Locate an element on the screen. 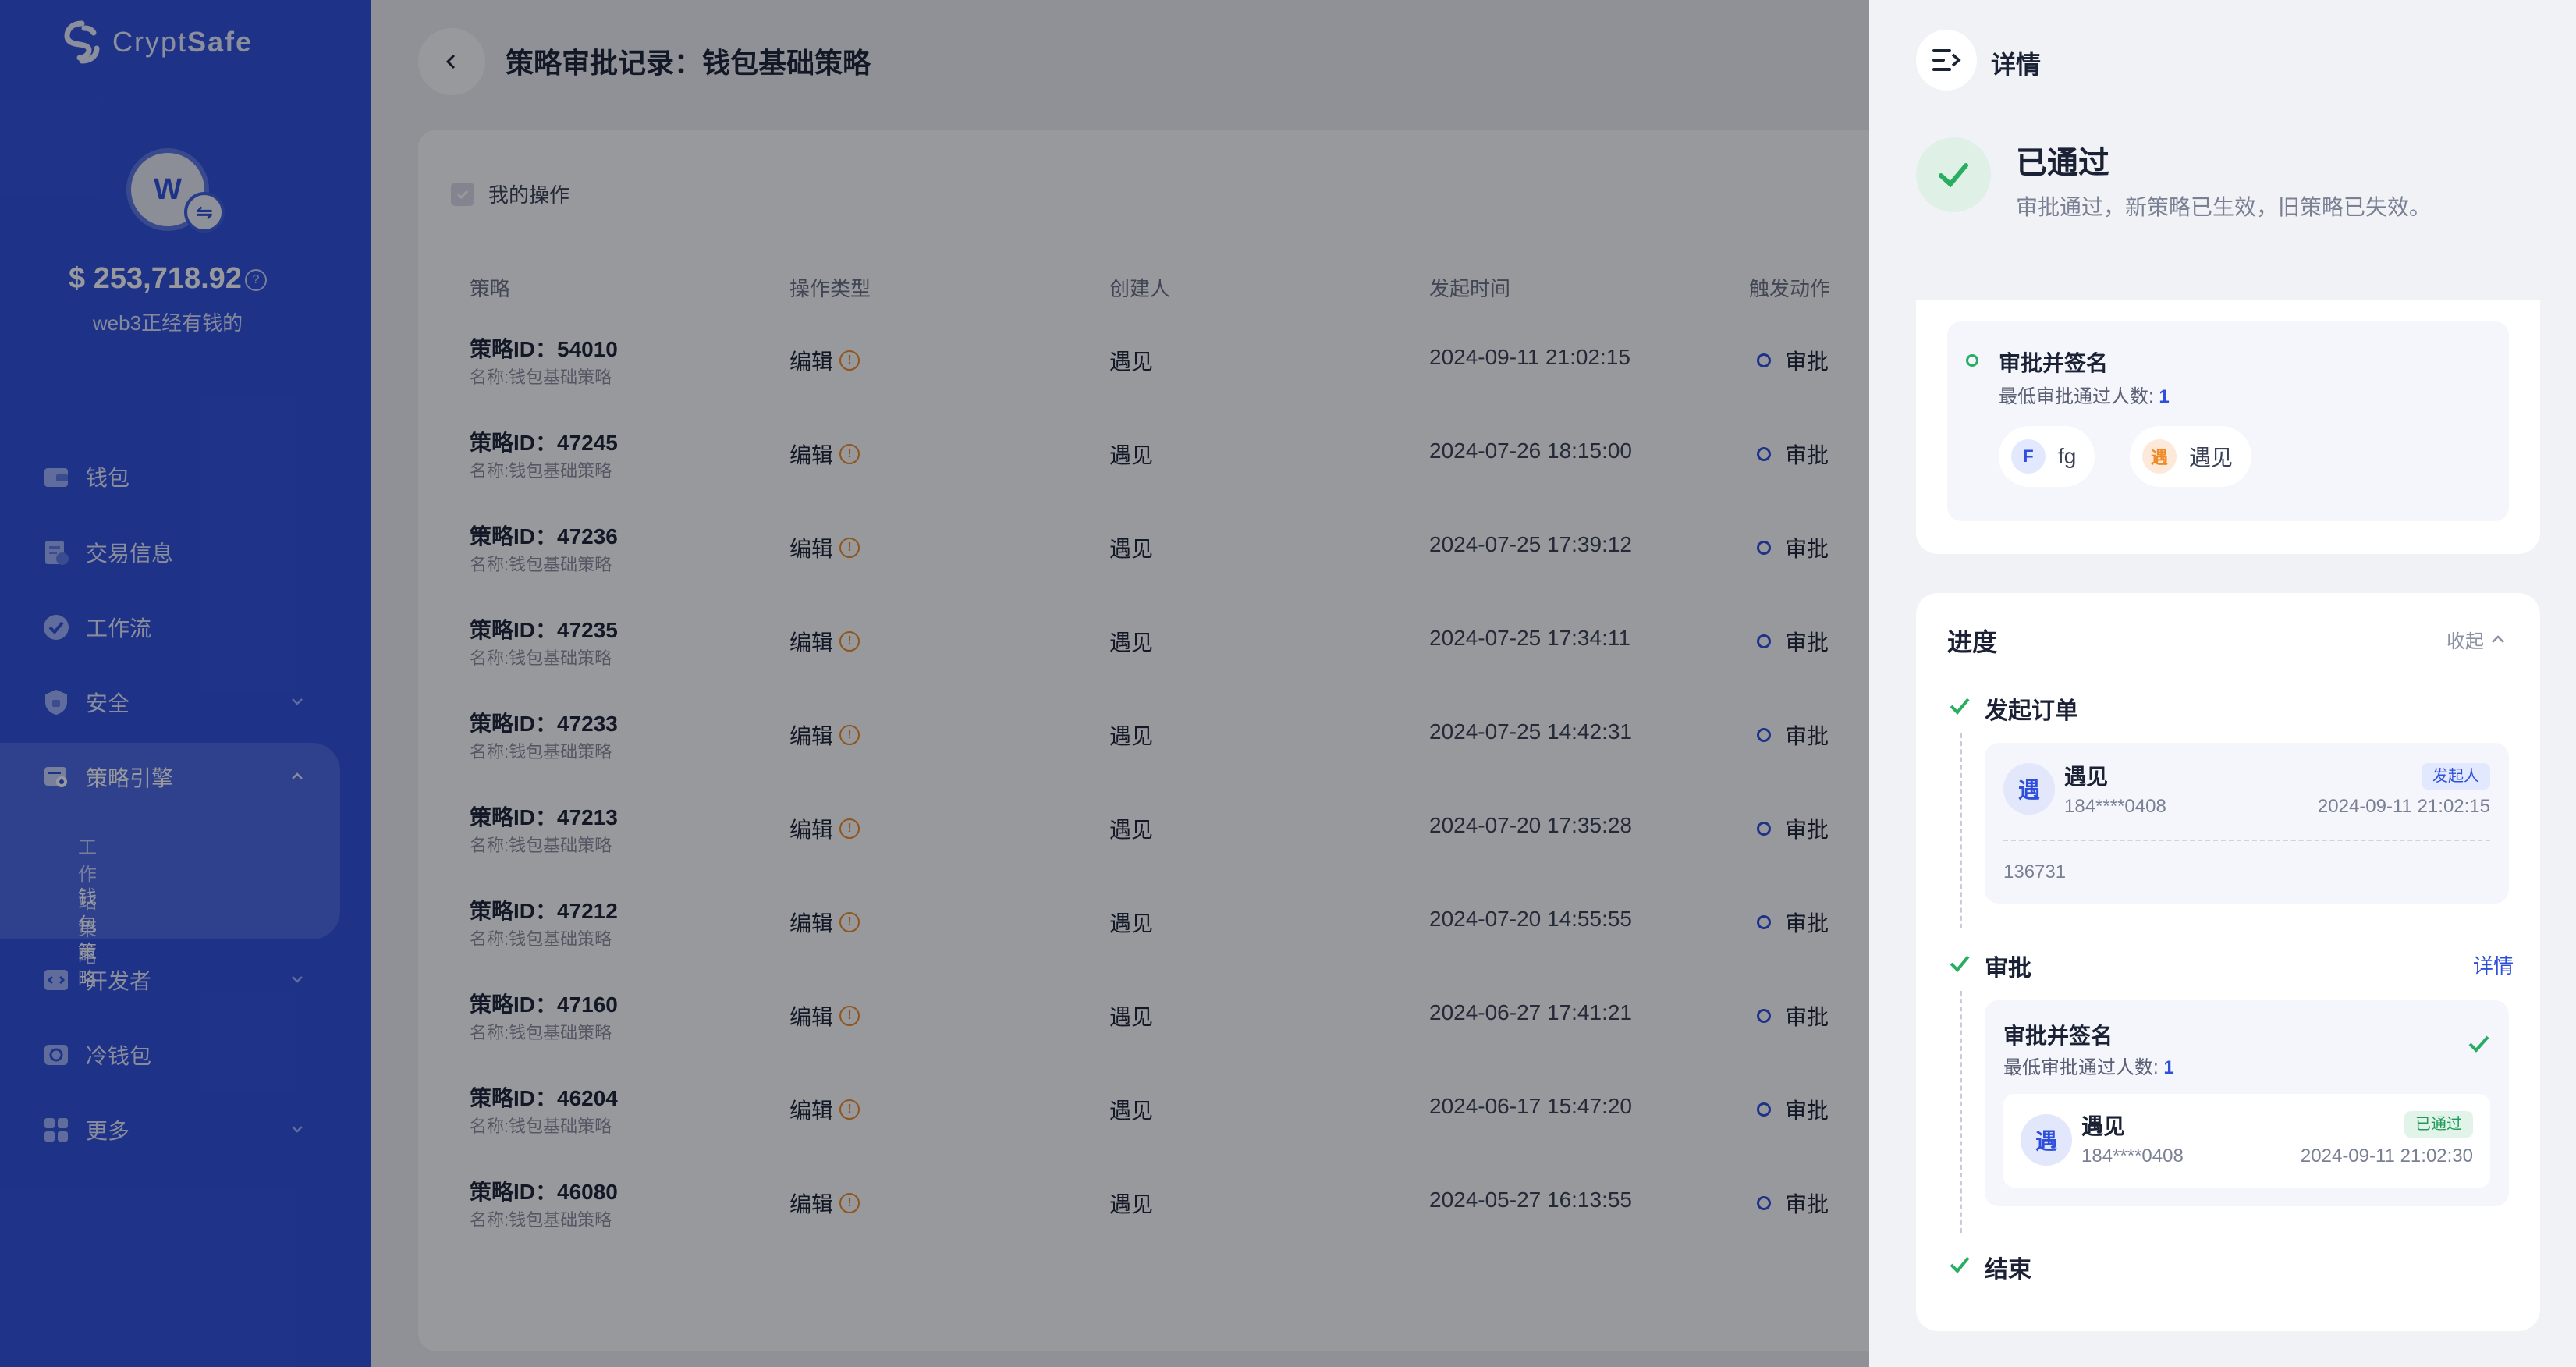 This screenshot has width=2576, height=1367. initiator-tag: 发起人 is located at coordinates (2456, 776).